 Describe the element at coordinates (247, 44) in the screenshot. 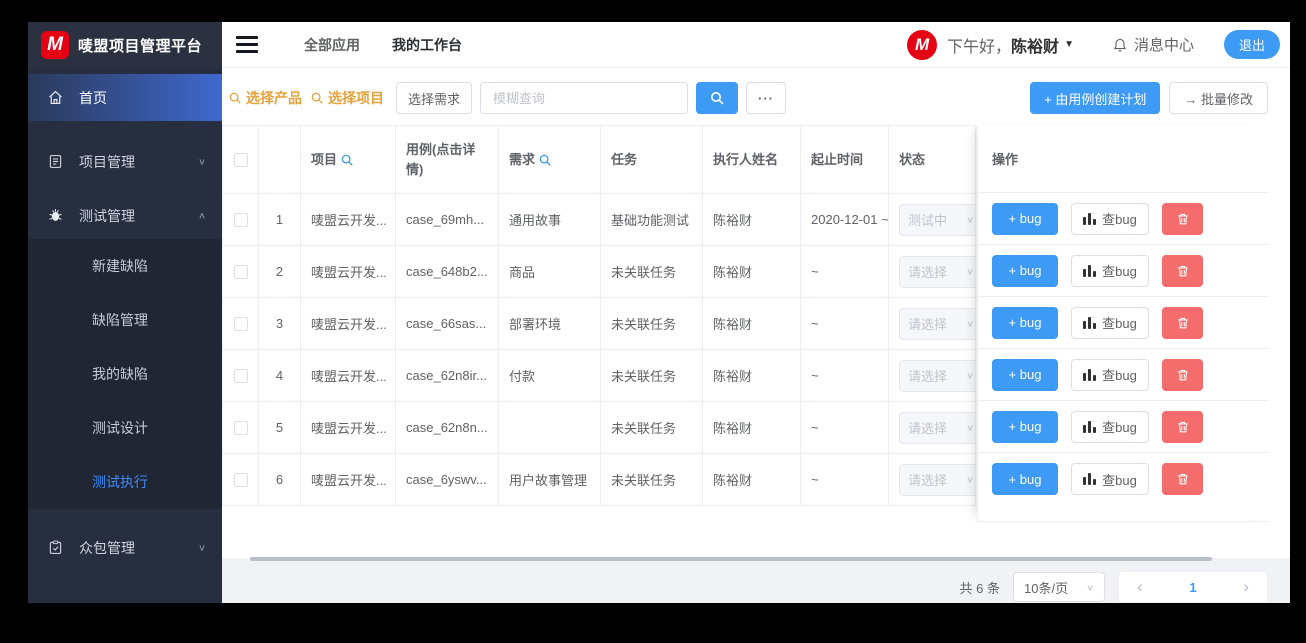

I see `hamburger-menu-icon` at that location.